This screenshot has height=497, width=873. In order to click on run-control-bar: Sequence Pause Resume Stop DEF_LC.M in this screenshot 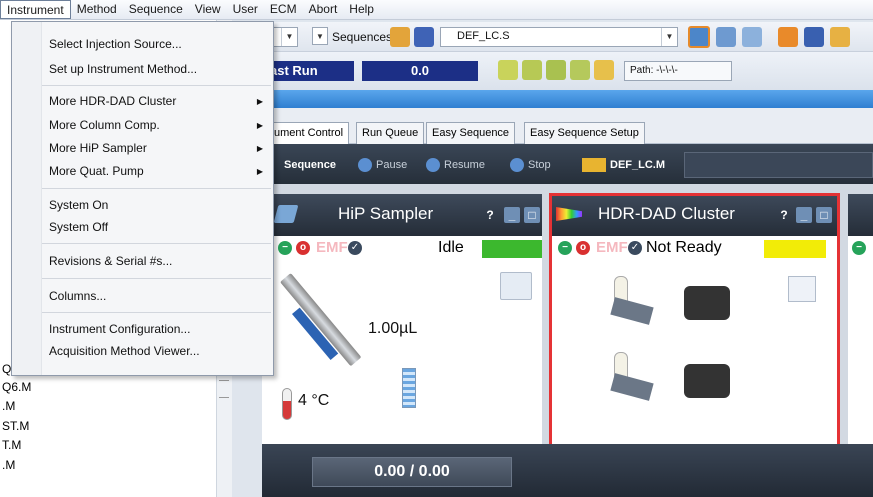, I will do `click(567, 164)`.